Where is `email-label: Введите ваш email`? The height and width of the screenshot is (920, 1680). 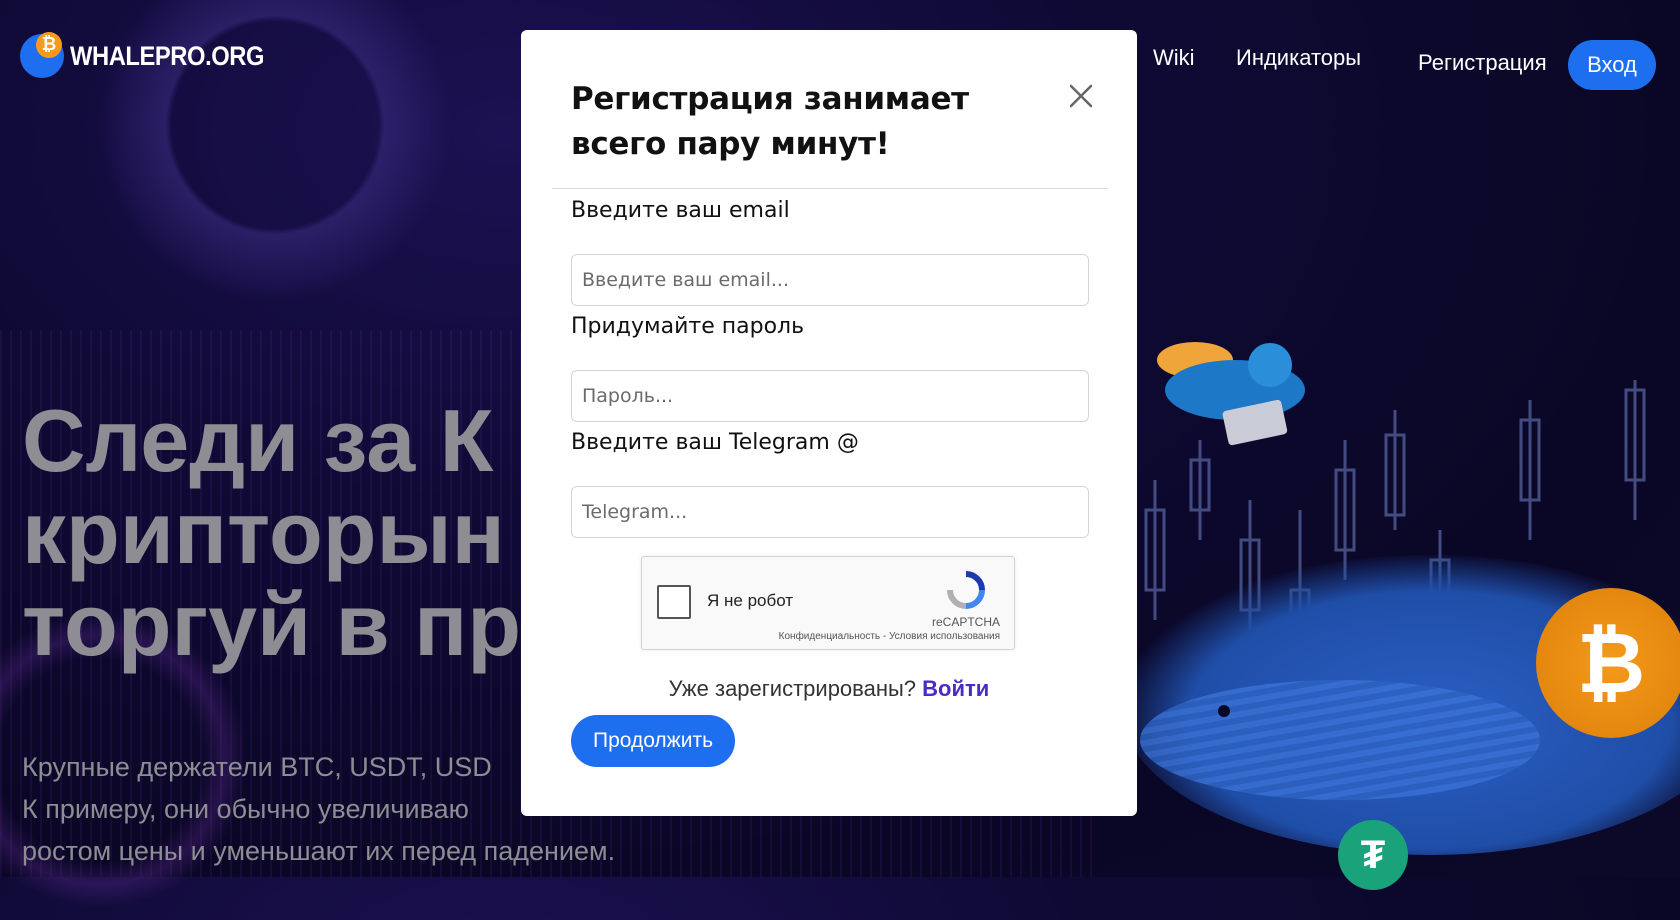
email-label: Введите ваш email is located at coordinates (680, 210).